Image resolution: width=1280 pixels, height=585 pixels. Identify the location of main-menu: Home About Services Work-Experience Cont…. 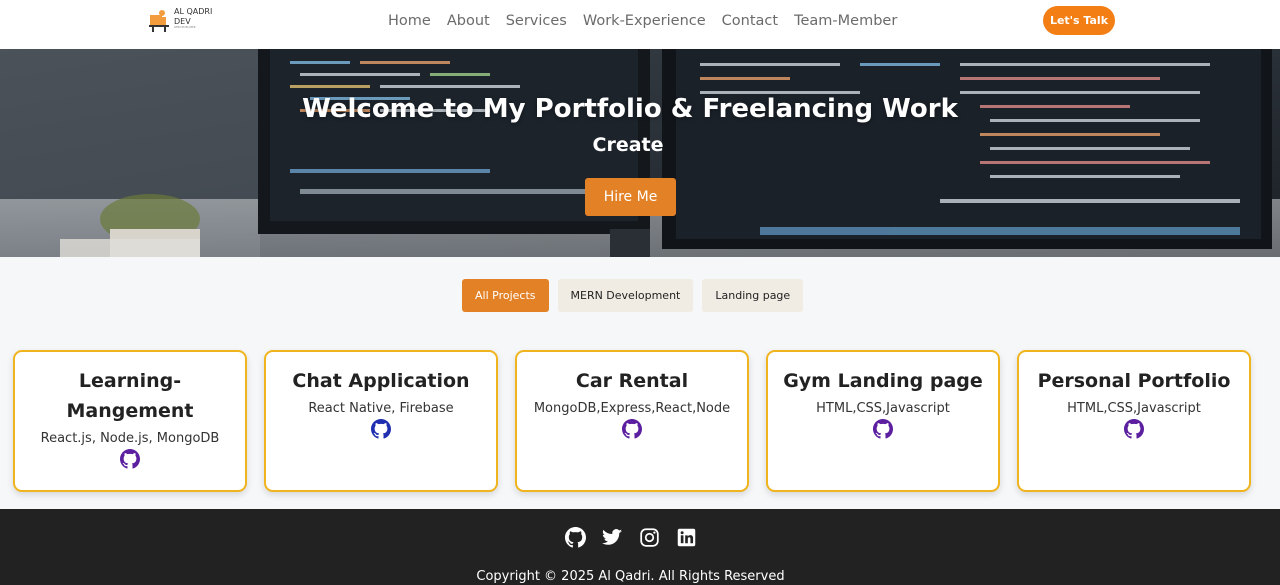
(642, 20).